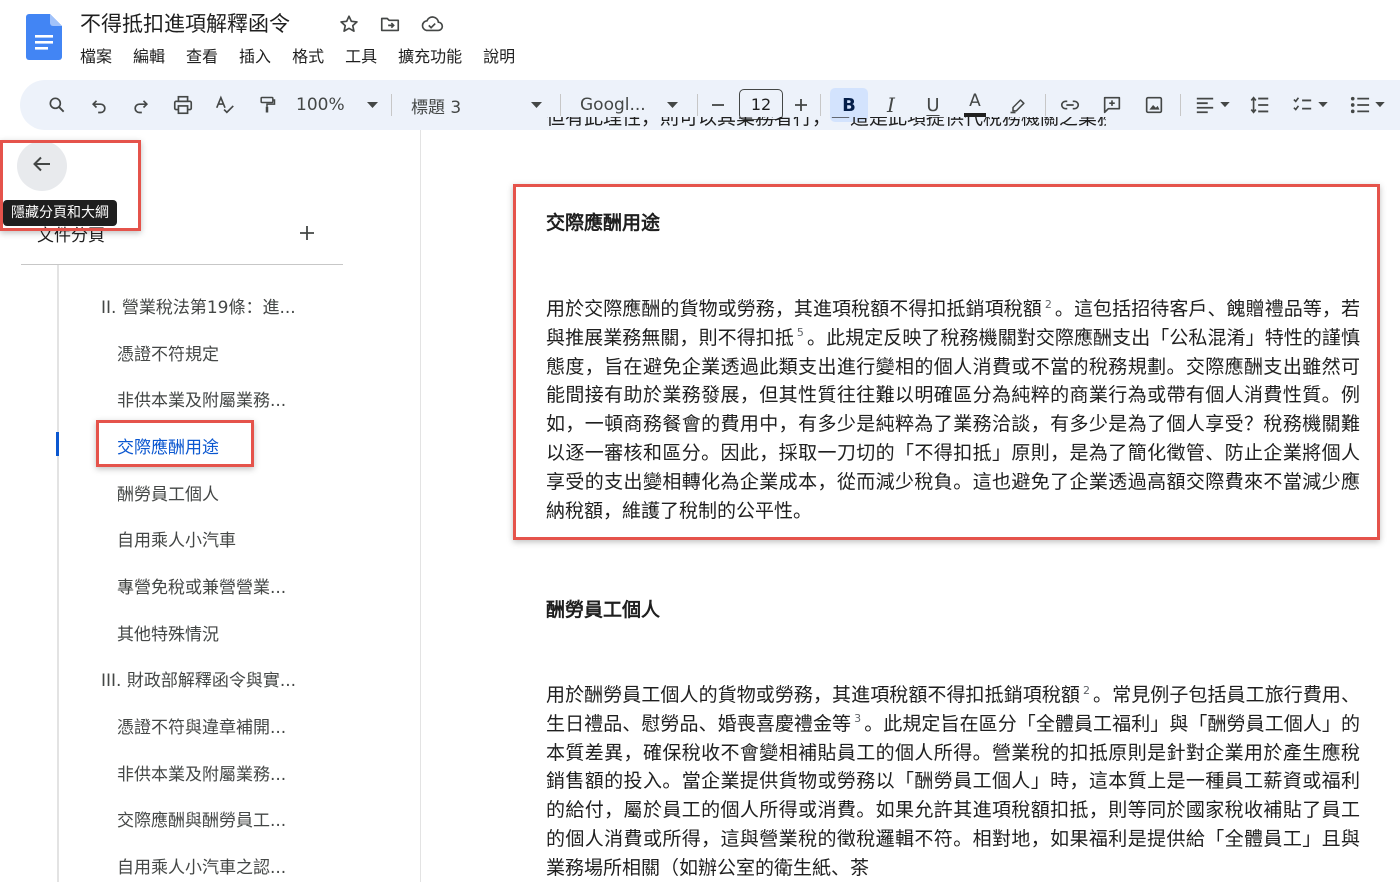 The width and height of the screenshot is (1400, 882). What do you see at coordinates (1154, 105) in the screenshot?
I see `insert-image-icon` at bounding box center [1154, 105].